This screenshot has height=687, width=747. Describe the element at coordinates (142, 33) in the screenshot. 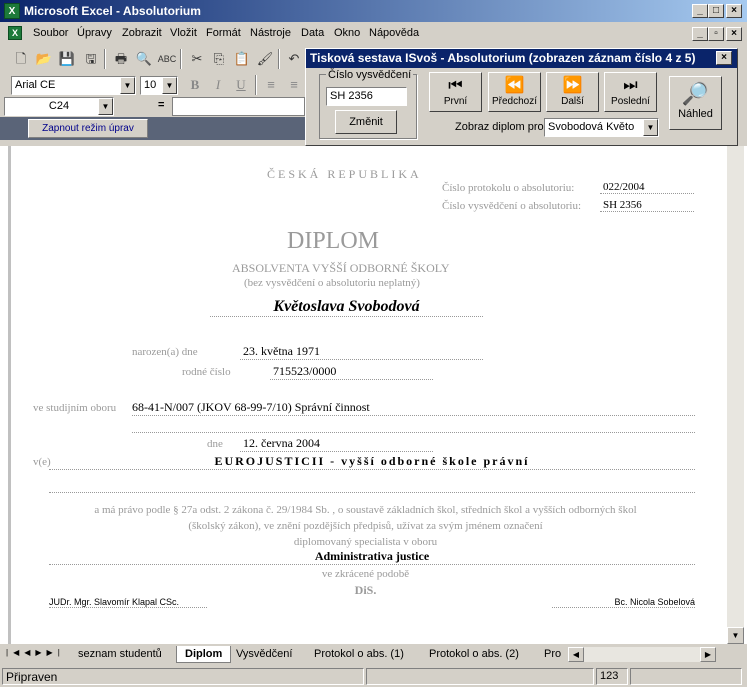

I see `menu-zobrazit: Zobrazit` at that location.